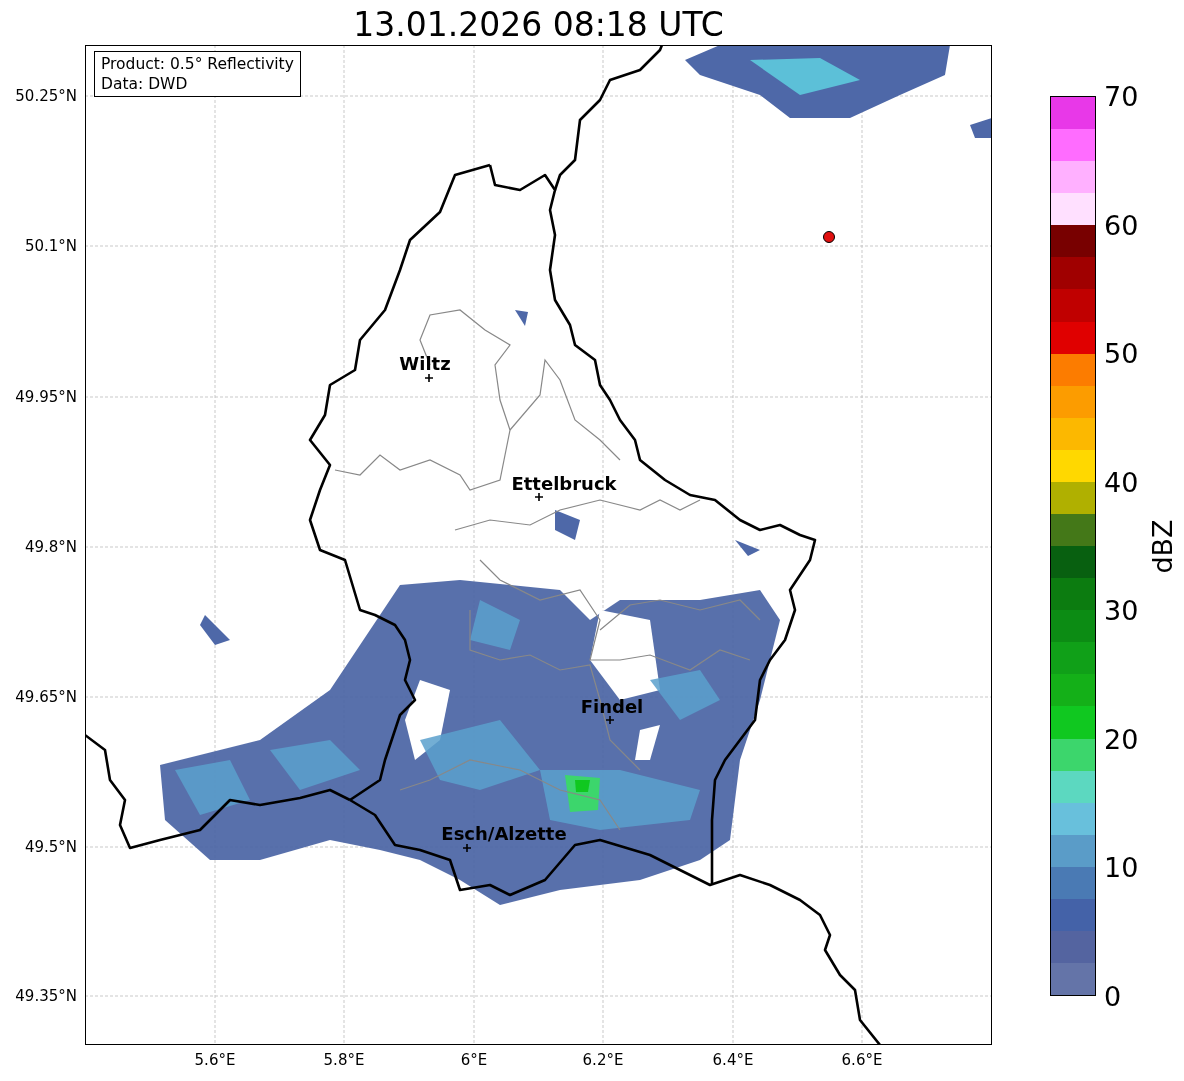  I want to click on info-text: Data: DWD, so click(145, 84).